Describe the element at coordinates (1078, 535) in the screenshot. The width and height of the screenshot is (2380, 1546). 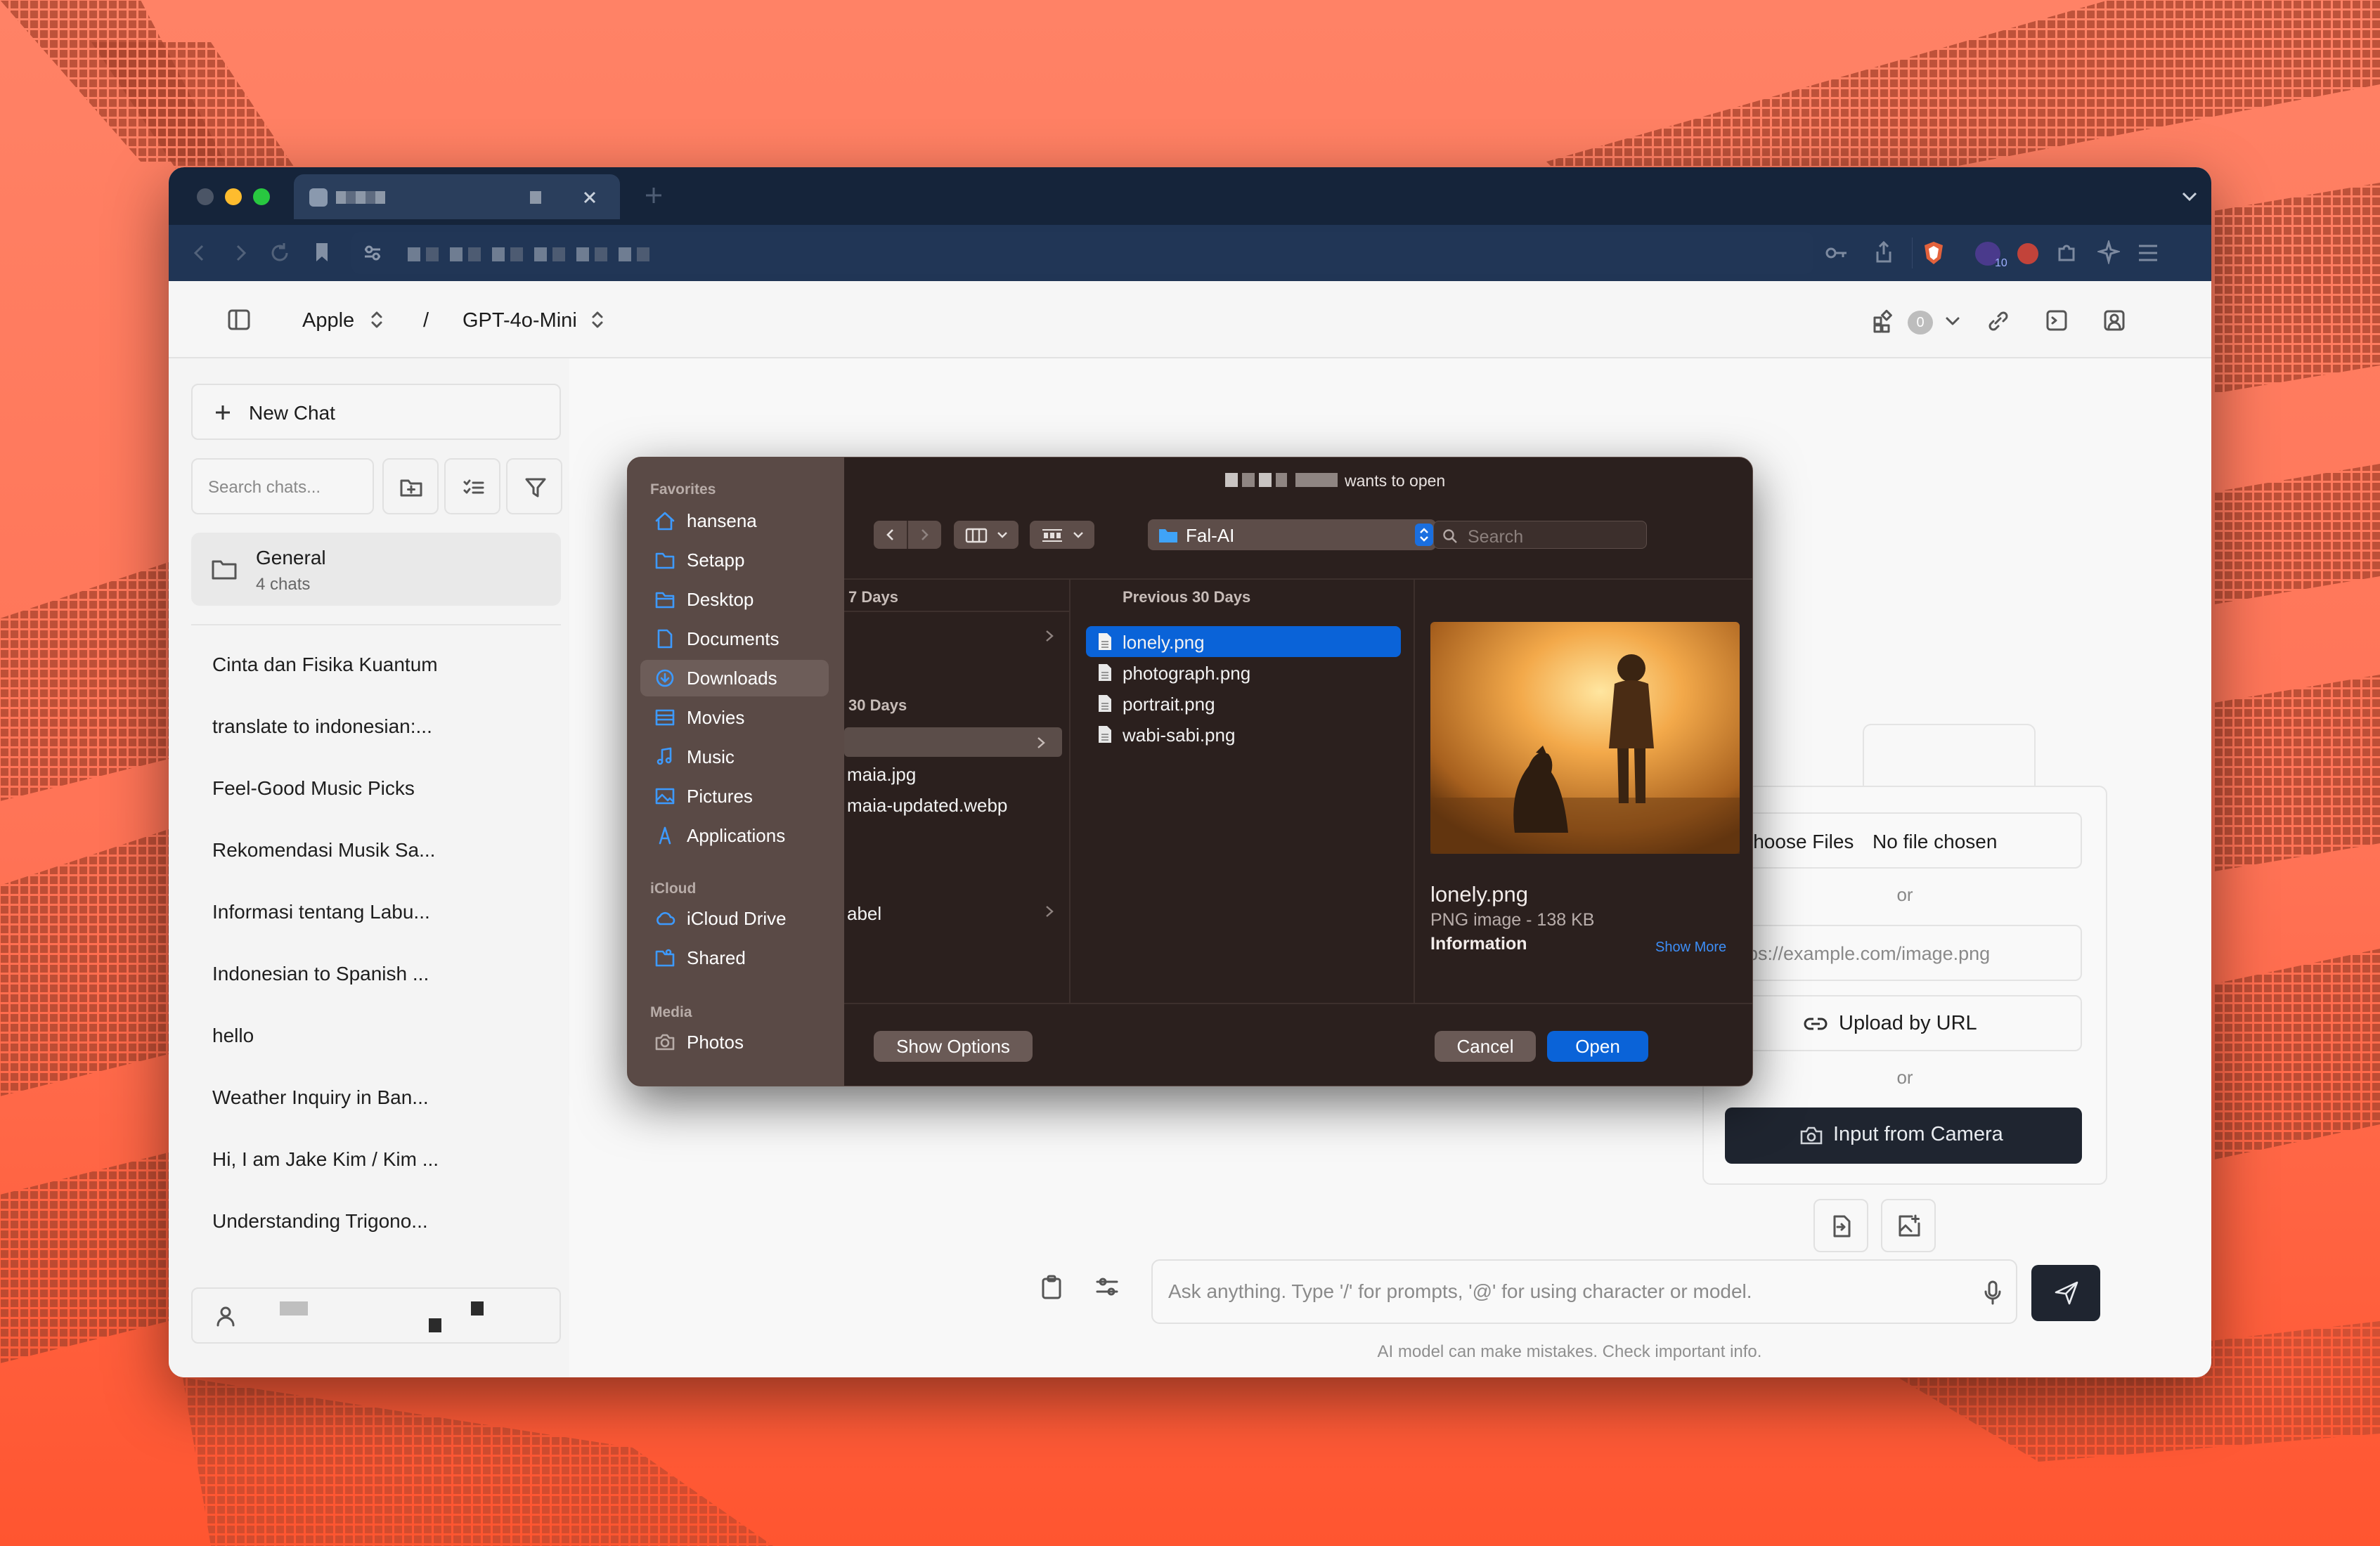
I see `chevron-down-icon` at that location.